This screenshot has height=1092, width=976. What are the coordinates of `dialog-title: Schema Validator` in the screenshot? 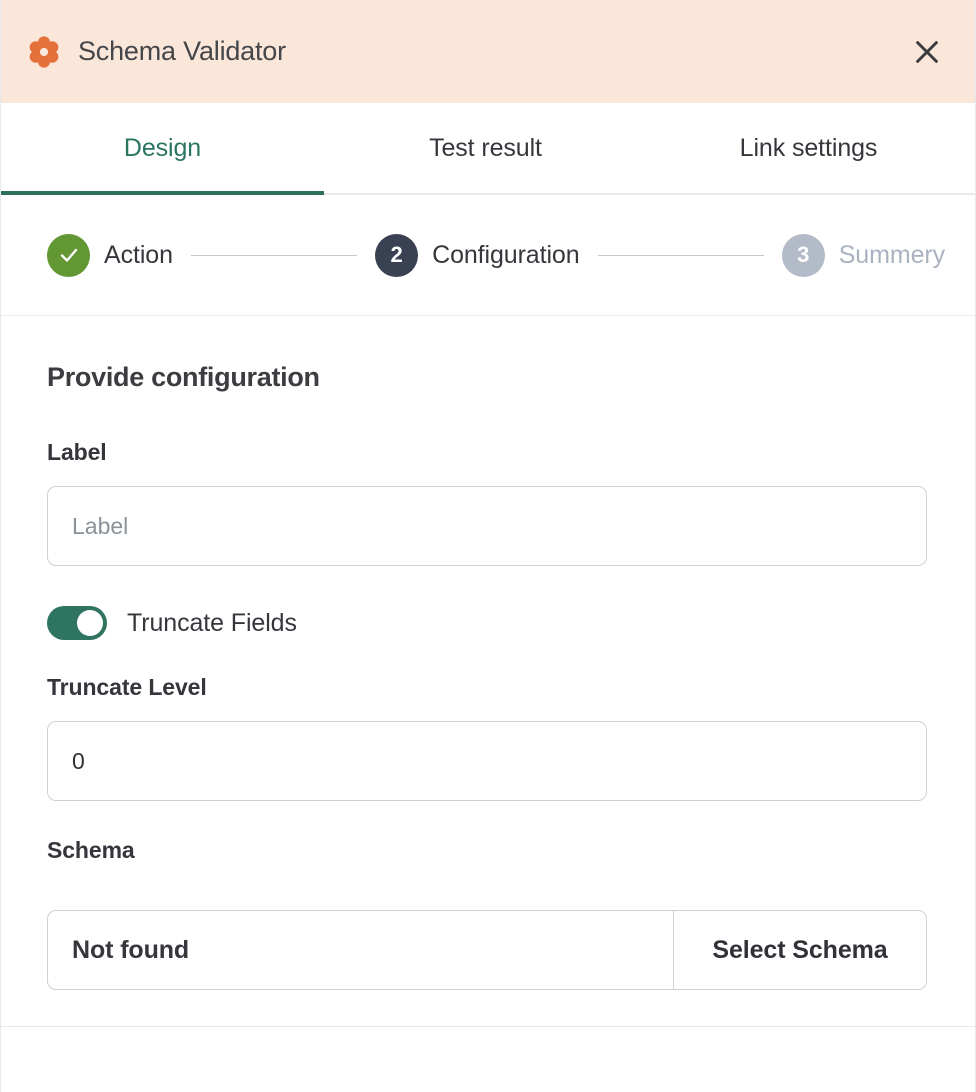 It's located at (182, 51).